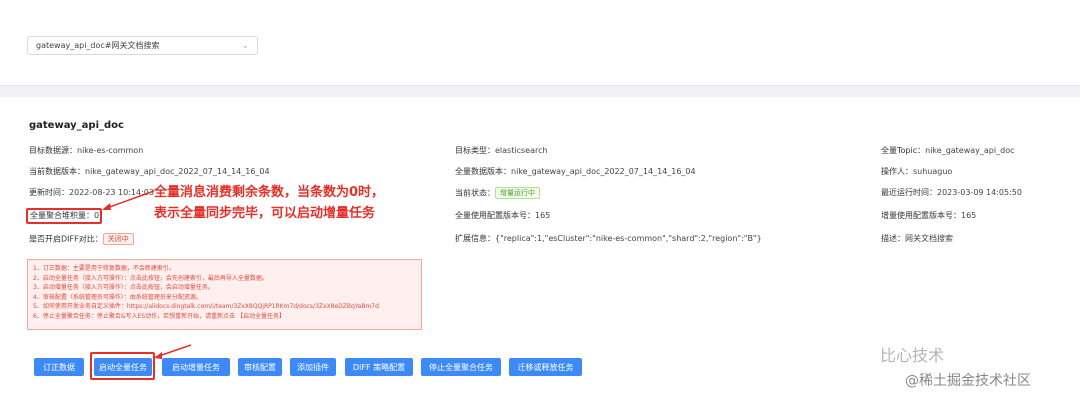  Describe the element at coordinates (123, 287) in the screenshot. I see `notice-item: 3、启动增量任务（接入方可操作）：点击此按钮，会启动增量任务。` at that location.